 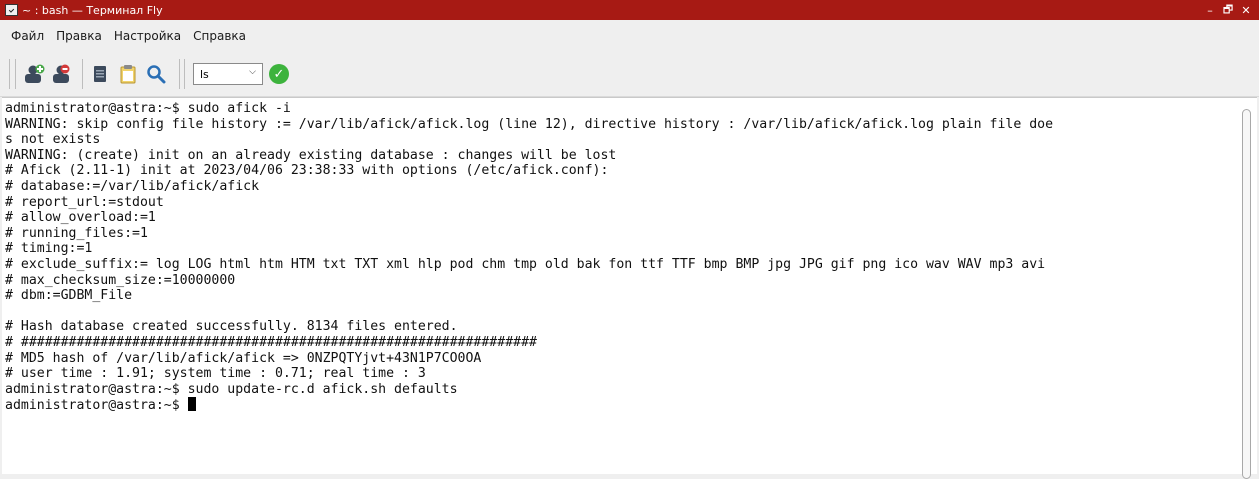 I want to click on command-select: ls ⌵, so click(x=228, y=74).